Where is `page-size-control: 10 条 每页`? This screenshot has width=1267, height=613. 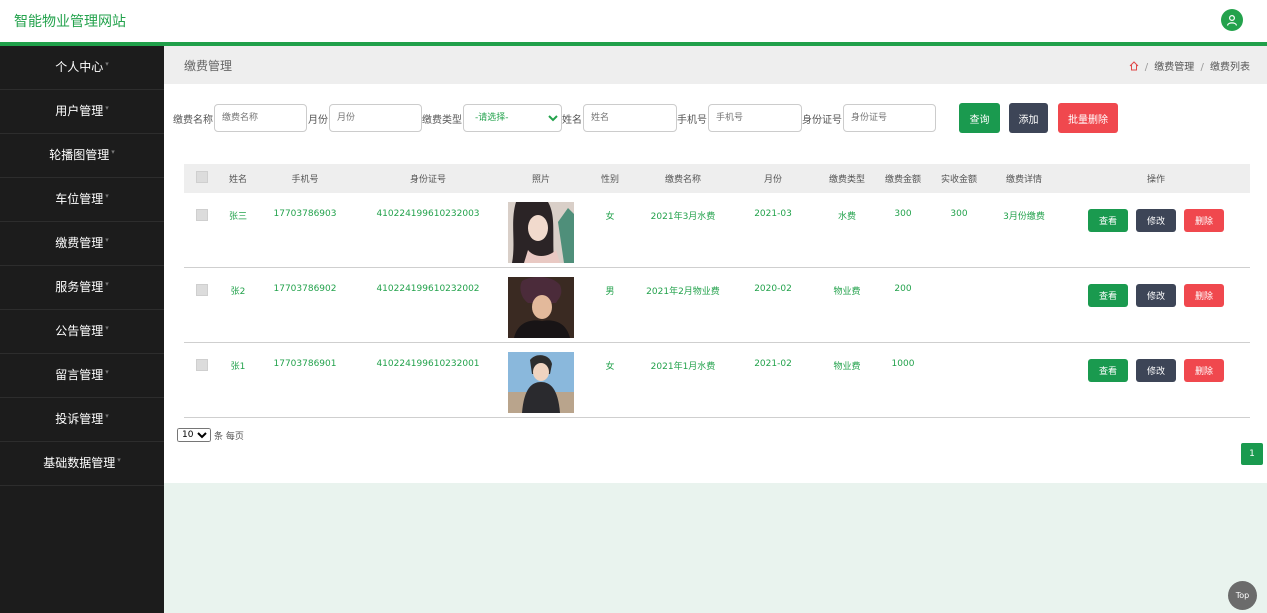
page-size-control: 10 条 每页 is located at coordinates (210, 435).